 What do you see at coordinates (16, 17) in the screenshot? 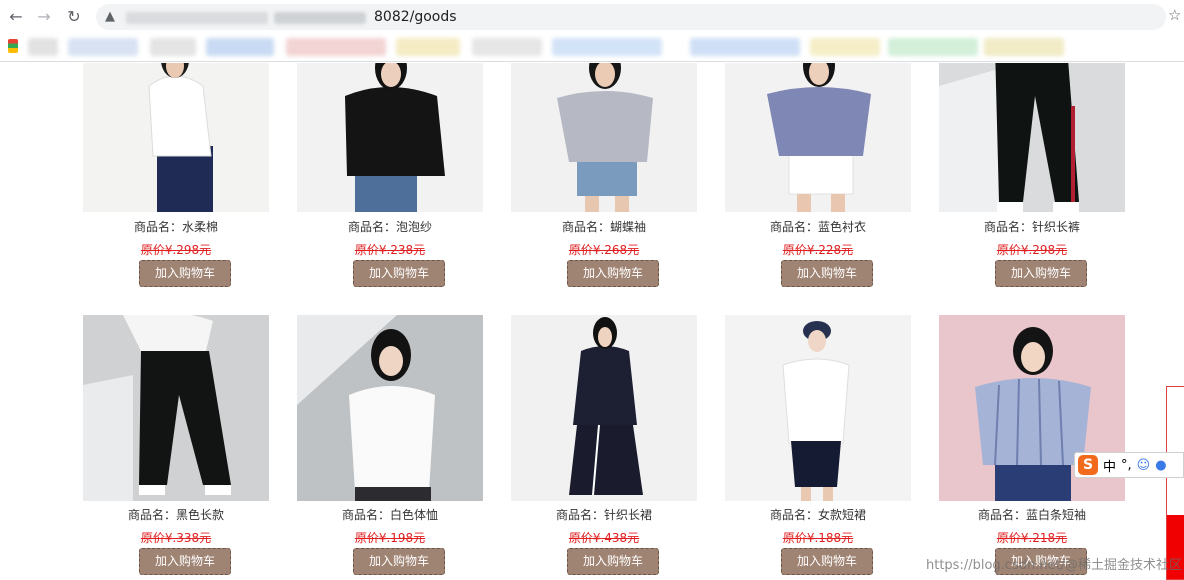
I see `back-icon: ←` at bounding box center [16, 17].